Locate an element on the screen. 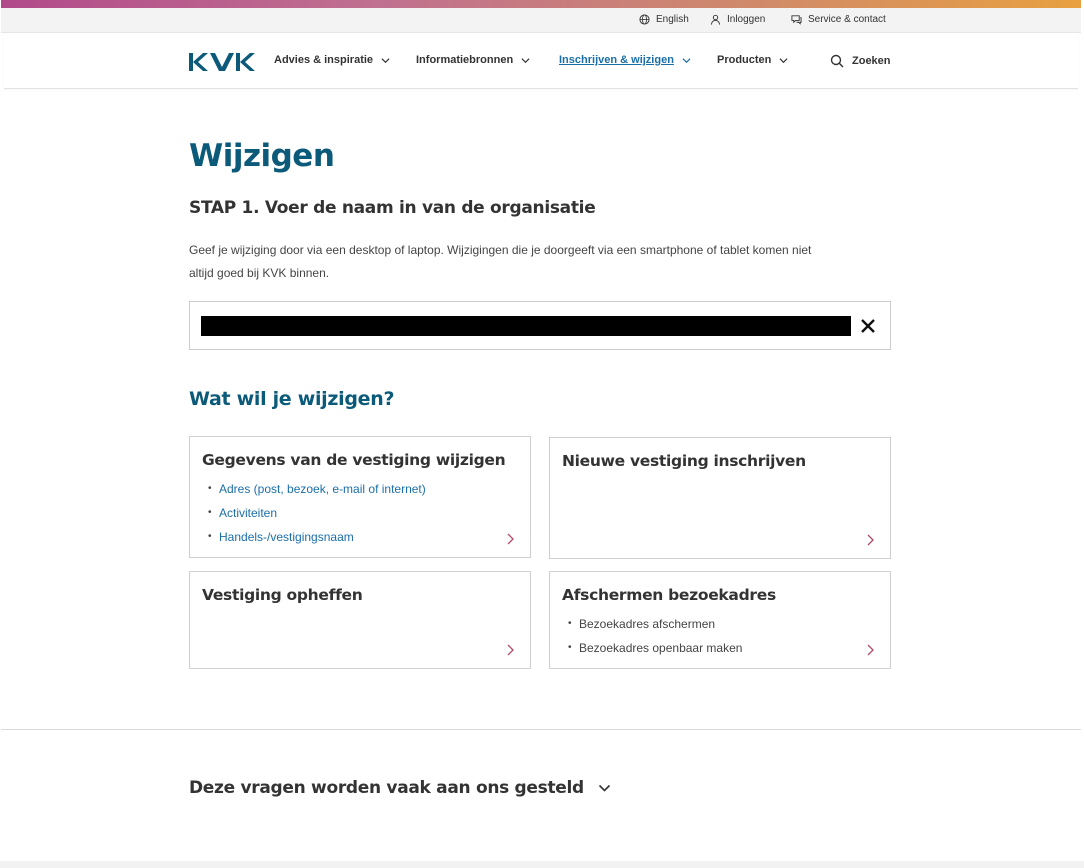 This screenshot has height=868, width=1084. language-link: English is located at coordinates (664, 19).